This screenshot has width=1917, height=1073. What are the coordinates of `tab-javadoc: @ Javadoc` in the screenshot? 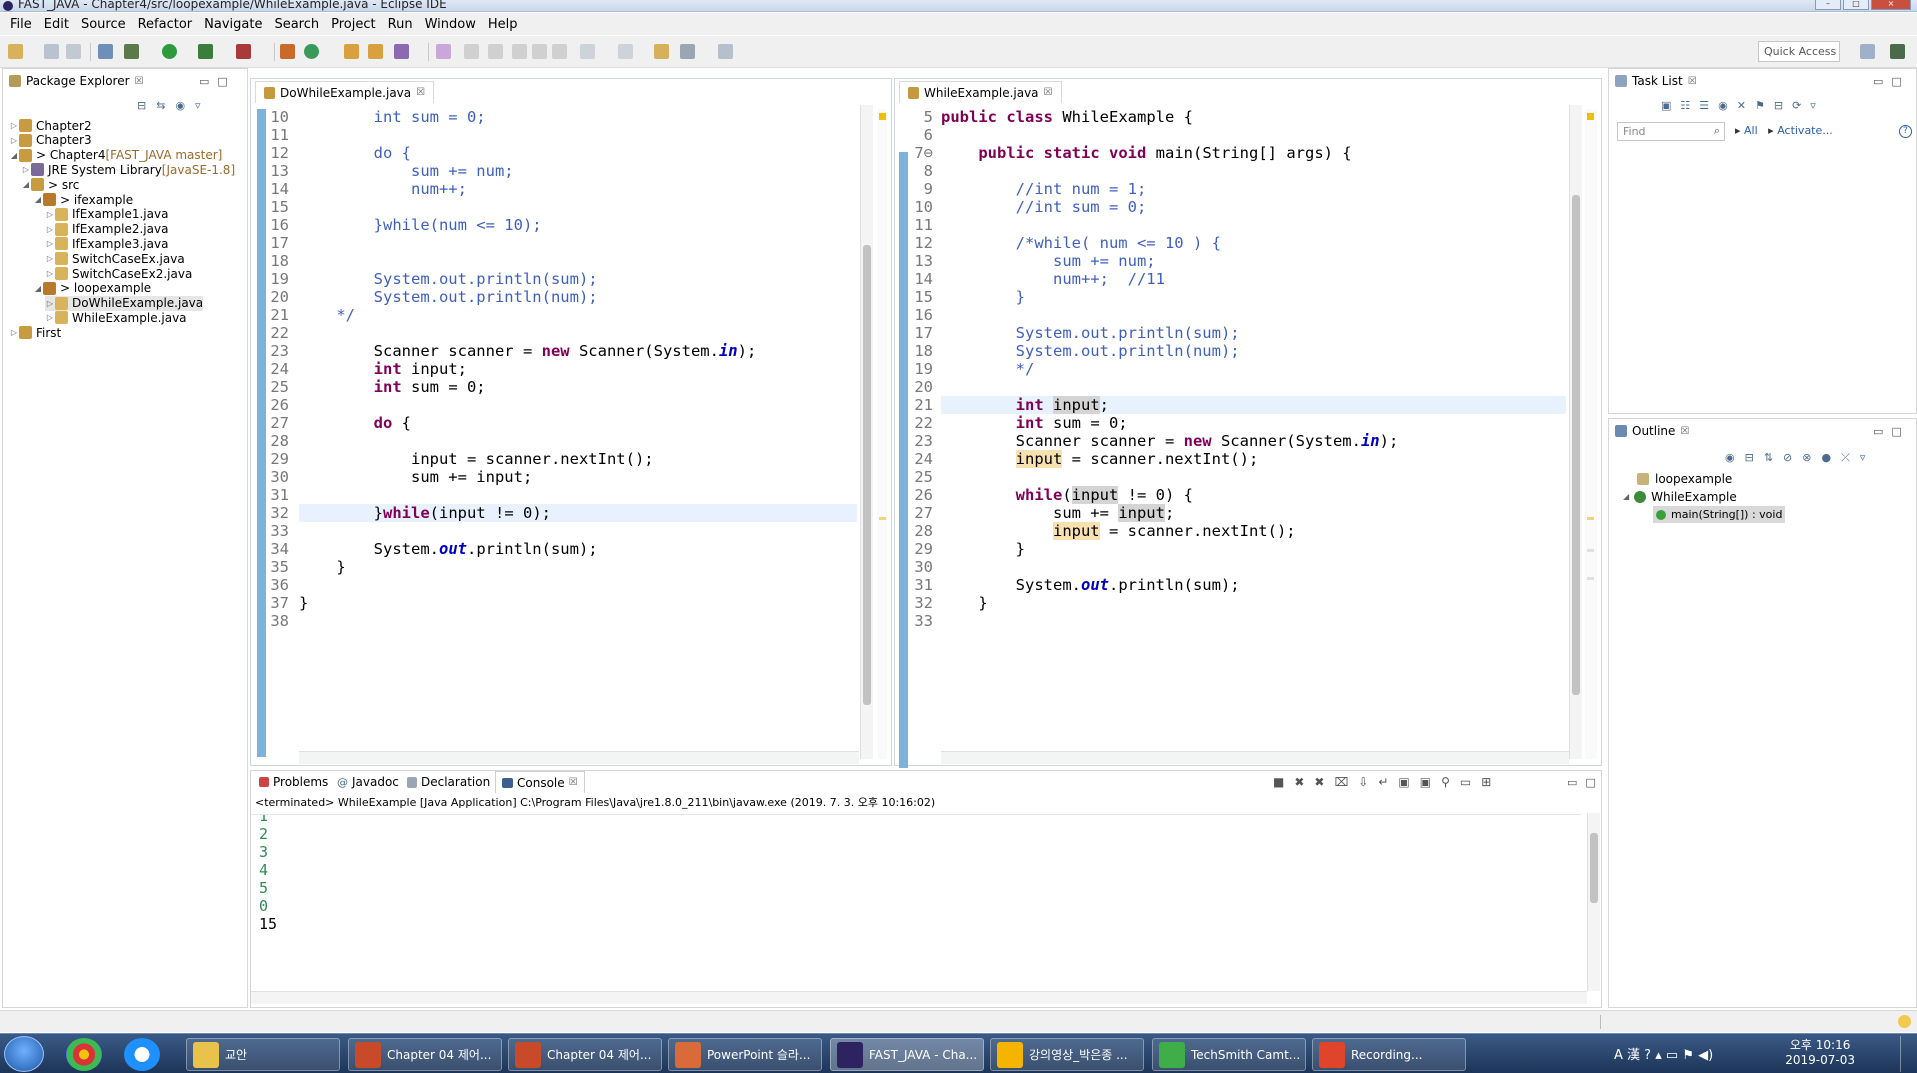 It's located at (368, 782).